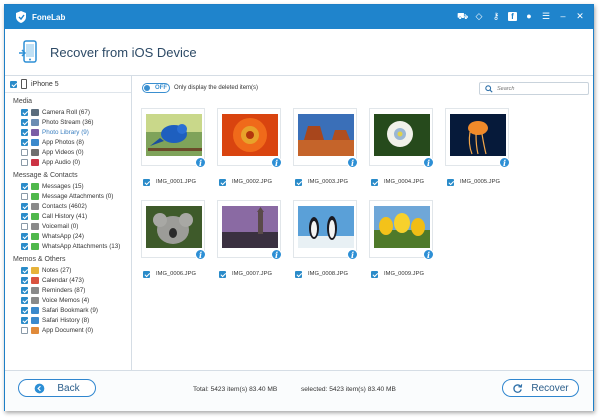  I want to click on fonelab-logo-icon, so click(21, 17).